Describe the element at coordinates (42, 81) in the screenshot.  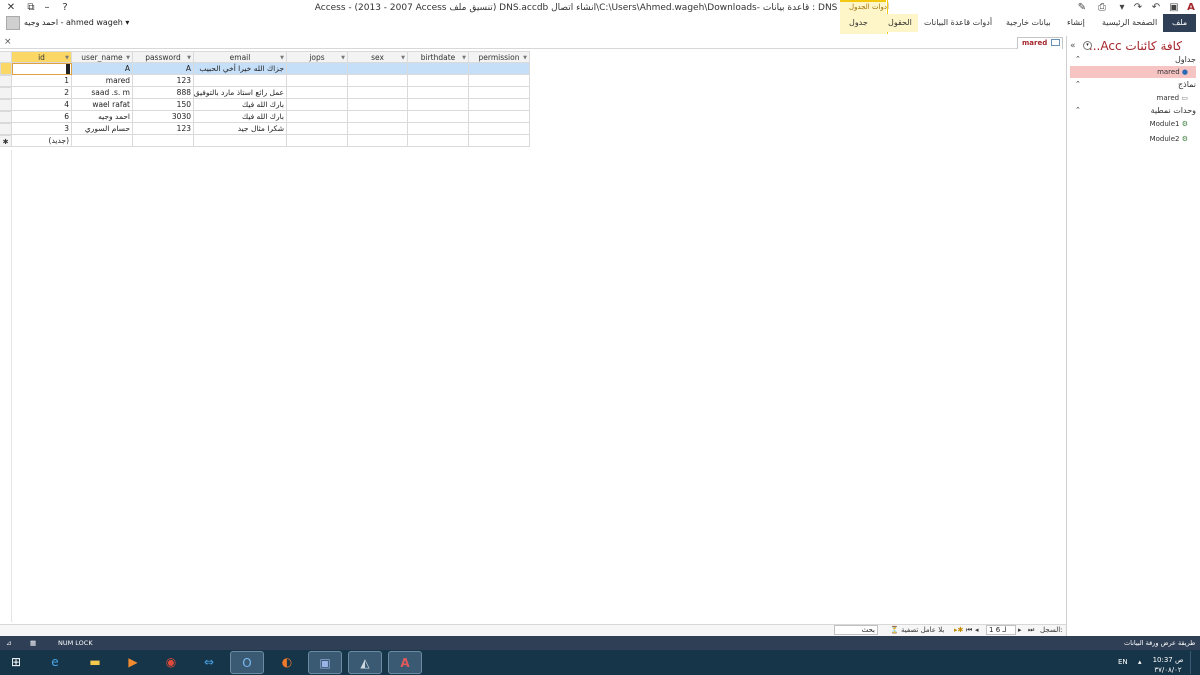
I see `table-cell: 1` at that location.